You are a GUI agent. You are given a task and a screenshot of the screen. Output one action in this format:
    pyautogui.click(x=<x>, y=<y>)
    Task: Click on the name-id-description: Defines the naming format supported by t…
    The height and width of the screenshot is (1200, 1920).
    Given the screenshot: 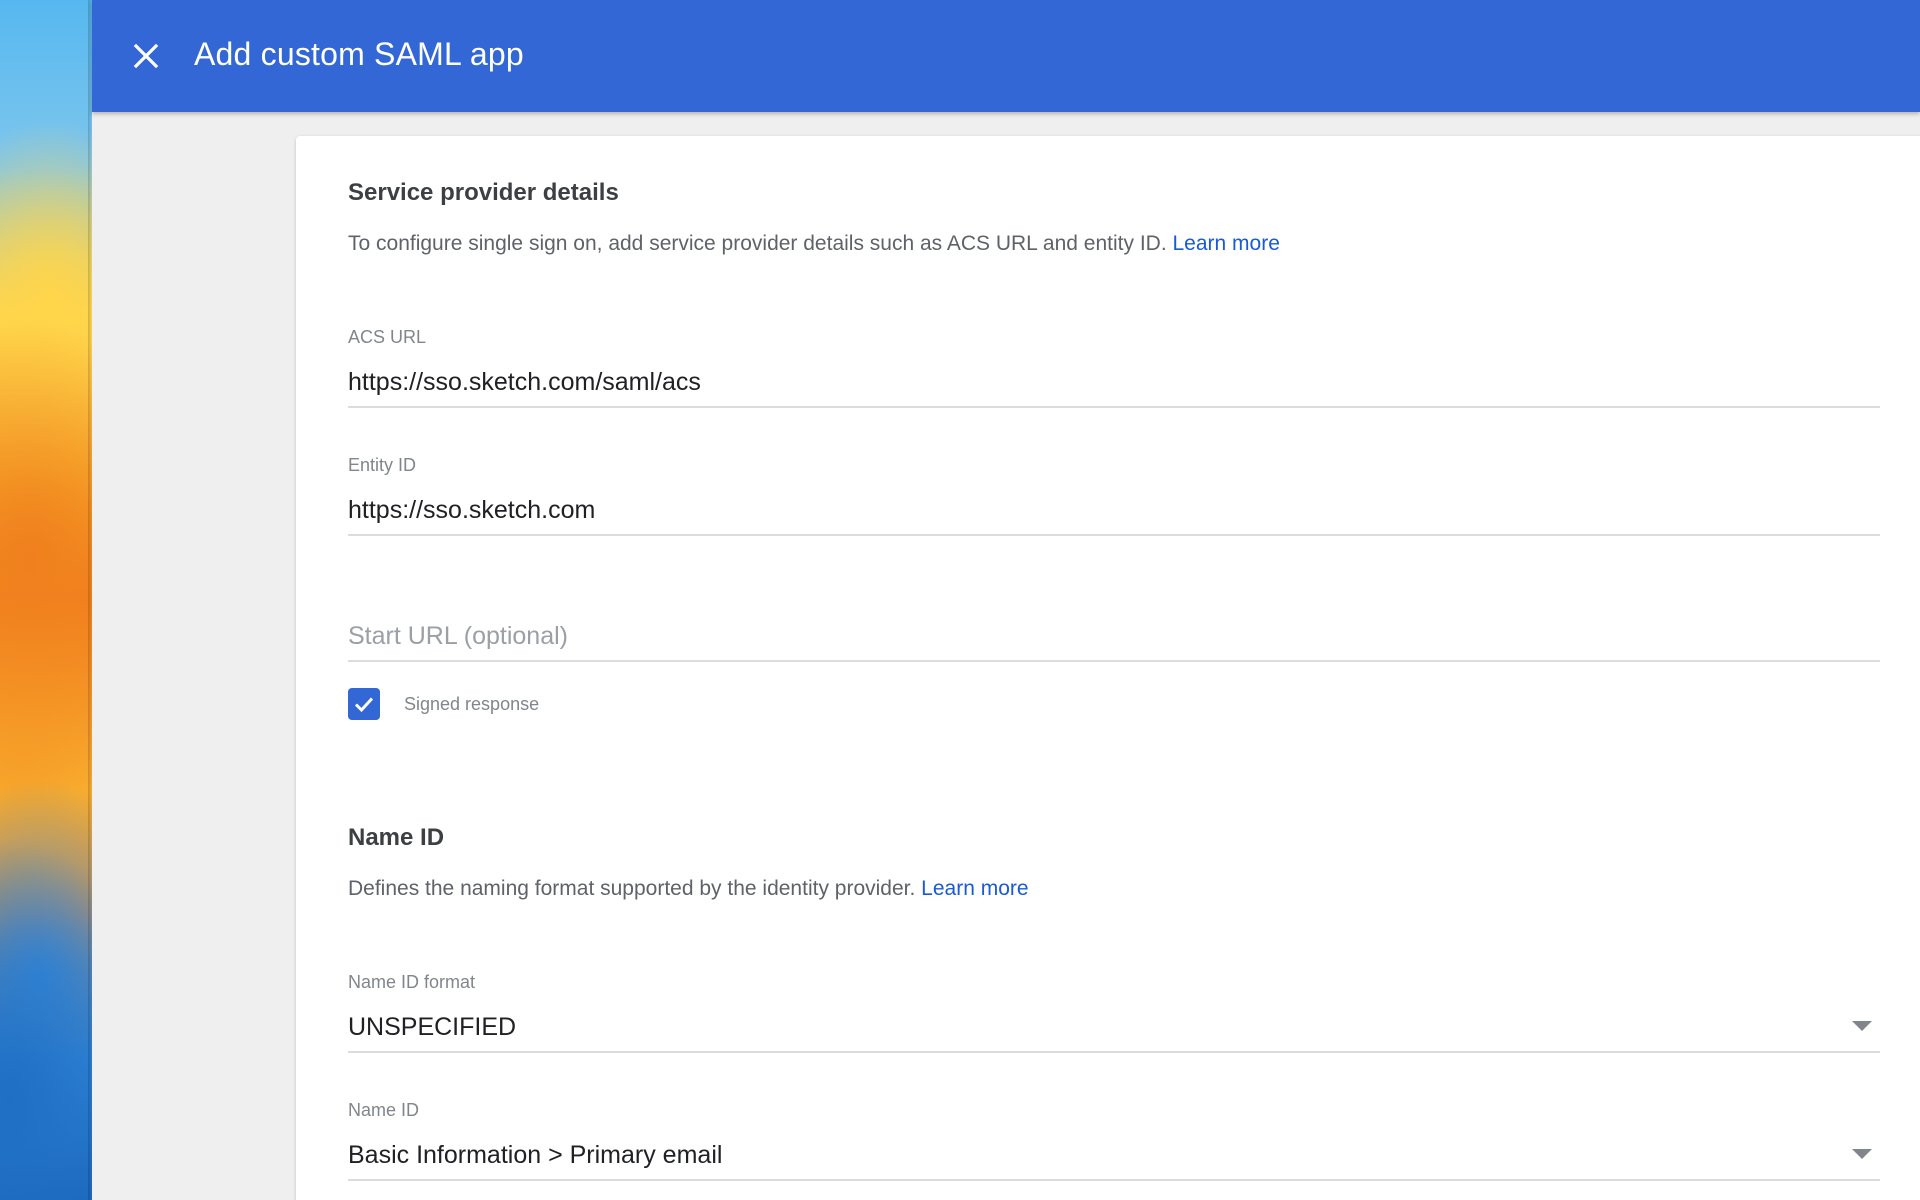 What is the action you would take?
    pyautogui.click(x=688, y=889)
    